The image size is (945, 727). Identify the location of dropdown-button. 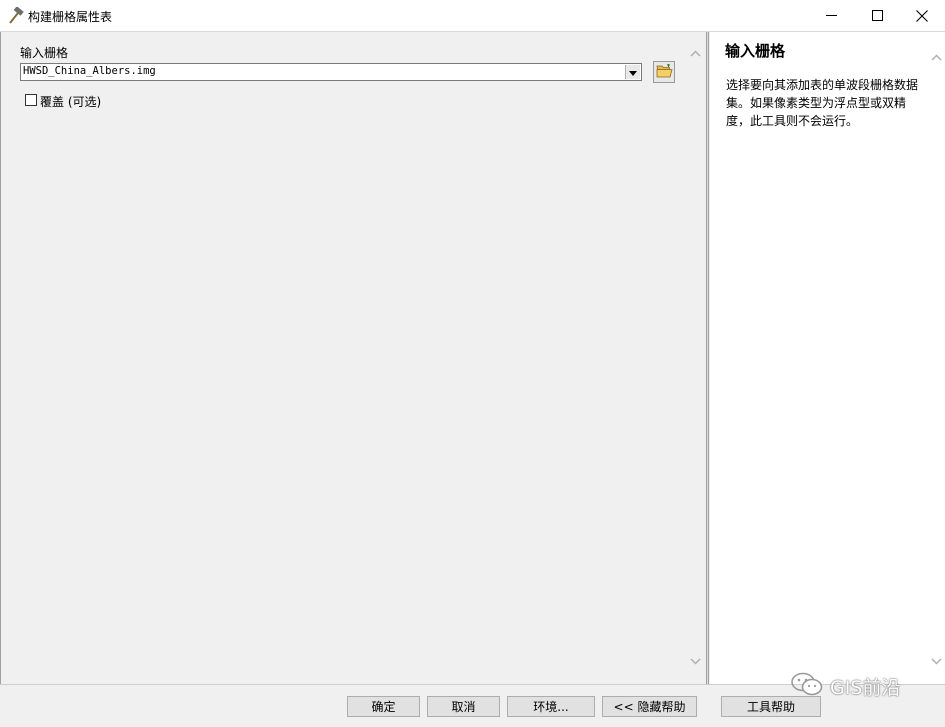
(632, 72).